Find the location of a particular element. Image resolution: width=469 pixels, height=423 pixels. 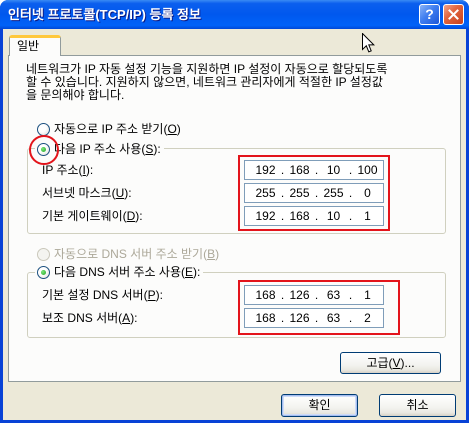

subnet-mask-field: 255 . 255 . 255 . 0 is located at coordinates (314, 193).